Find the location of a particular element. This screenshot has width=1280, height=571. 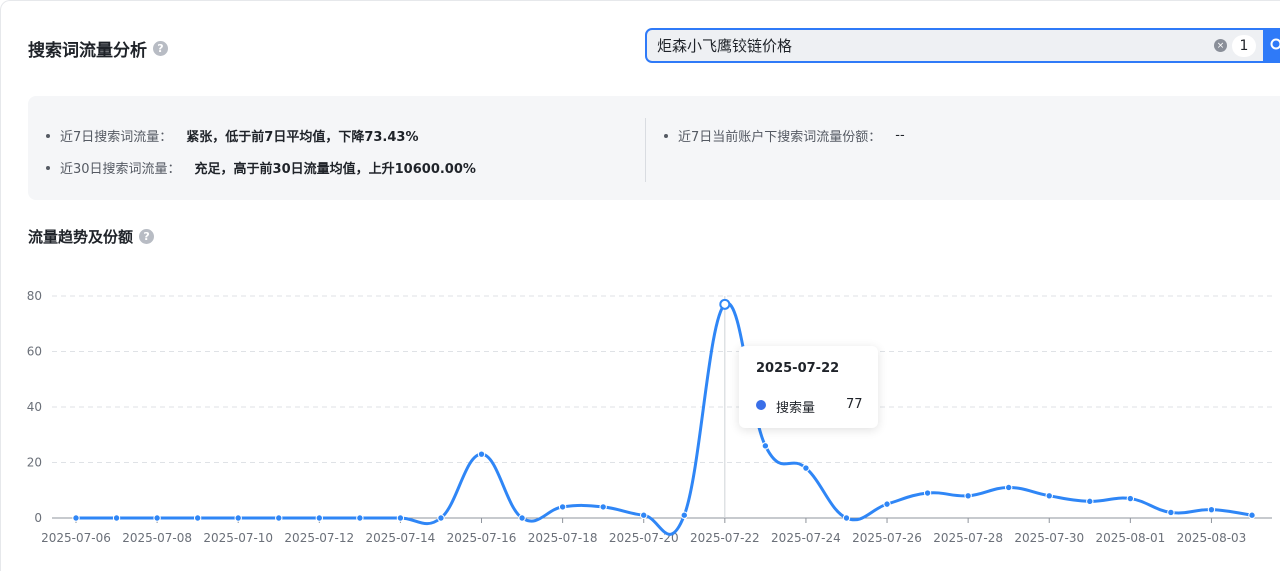

summary-line-share: 近7日当前账户下搜索词流量份额： -- is located at coordinates (784, 135).